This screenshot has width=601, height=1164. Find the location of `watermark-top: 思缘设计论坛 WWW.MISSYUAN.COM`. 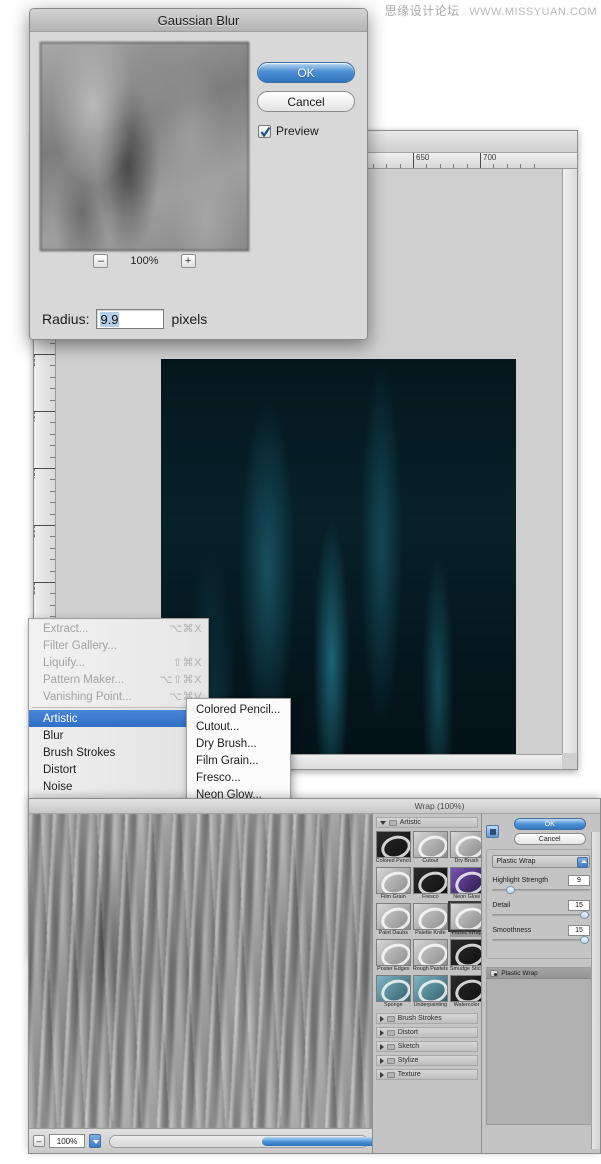

watermark-top: 思缘设计论坛 WWW.MISSYUAN.COM is located at coordinates (491, 10).